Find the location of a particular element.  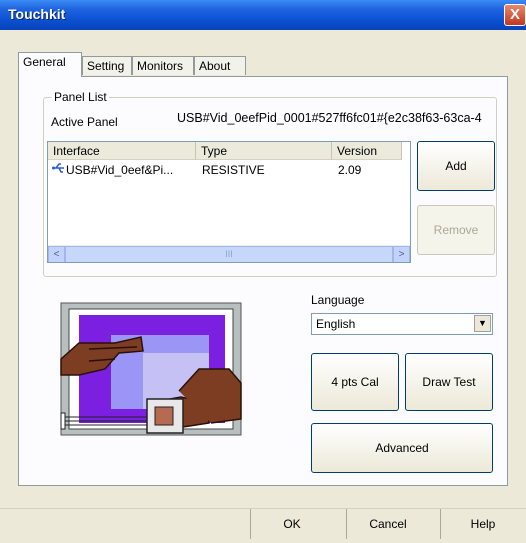

tab-general: General is located at coordinates (50, 64).